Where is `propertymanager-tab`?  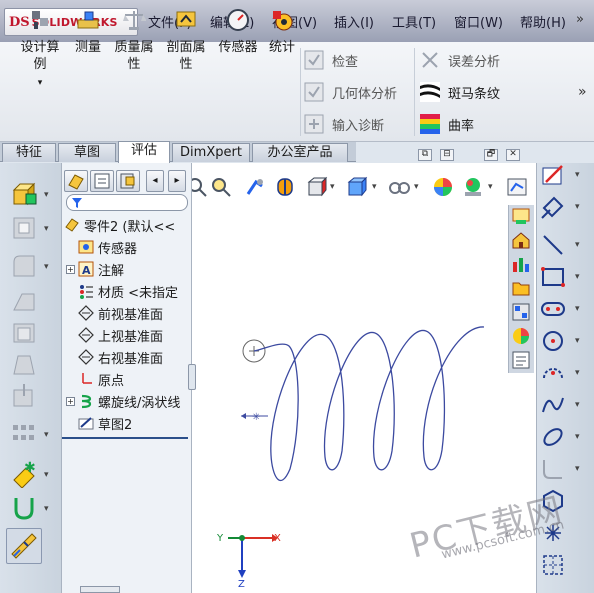 propertymanager-tab is located at coordinates (102, 181).